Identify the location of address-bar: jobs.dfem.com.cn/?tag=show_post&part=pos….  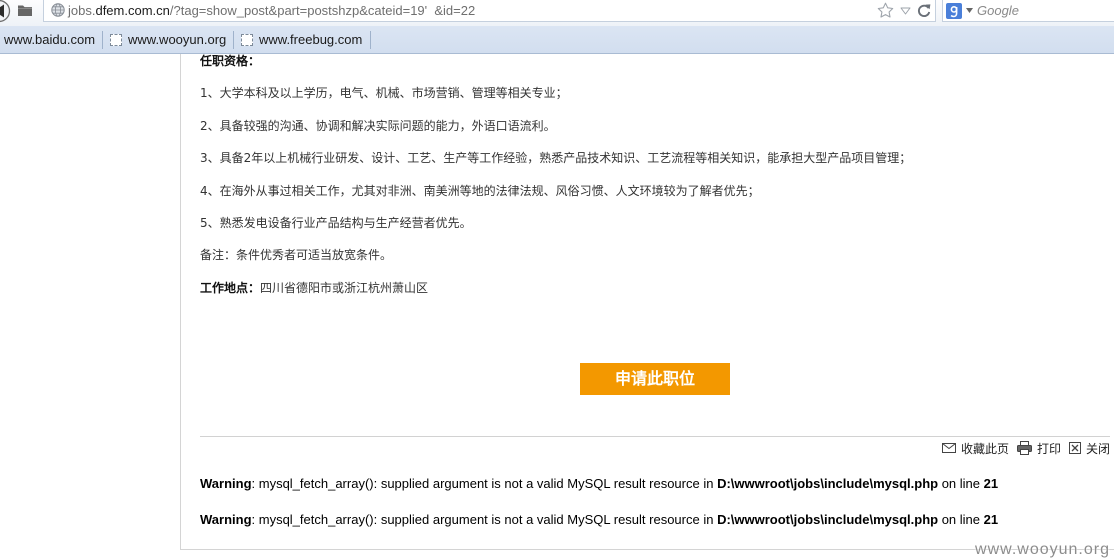
(489, 11).